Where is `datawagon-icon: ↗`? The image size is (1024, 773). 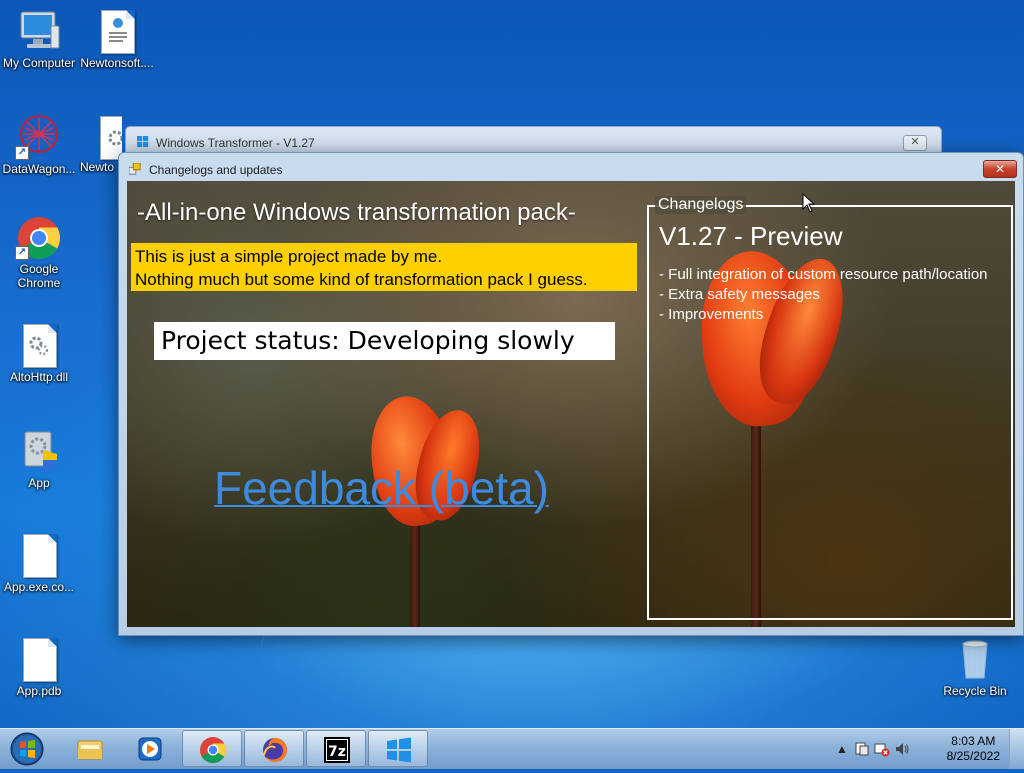 datawagon-icon: ↗ is located at coordinates (39, 137).